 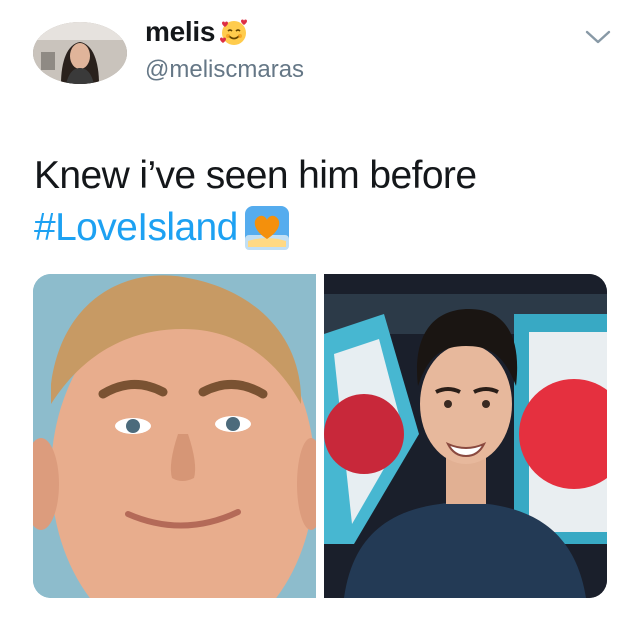 I want to click on user-handle: @meliscmaras, so click(x=224, y=70).